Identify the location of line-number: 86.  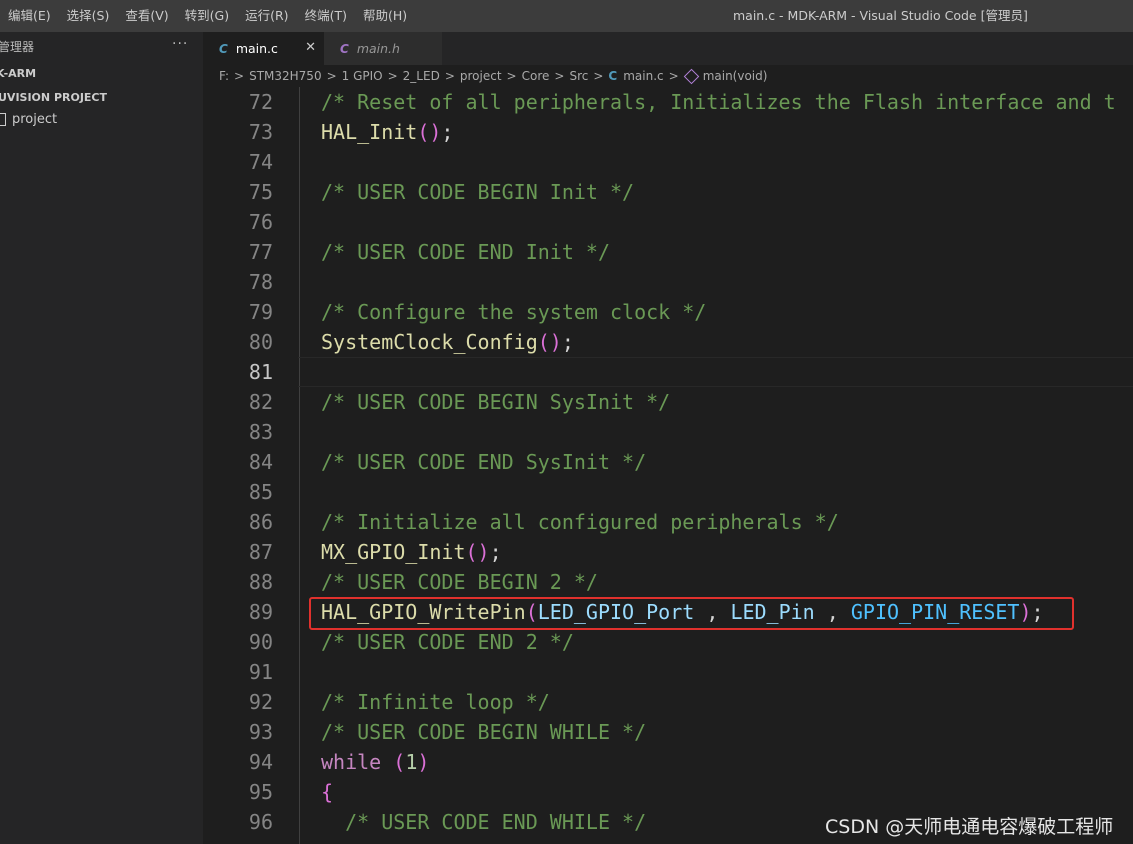
(260, 522).